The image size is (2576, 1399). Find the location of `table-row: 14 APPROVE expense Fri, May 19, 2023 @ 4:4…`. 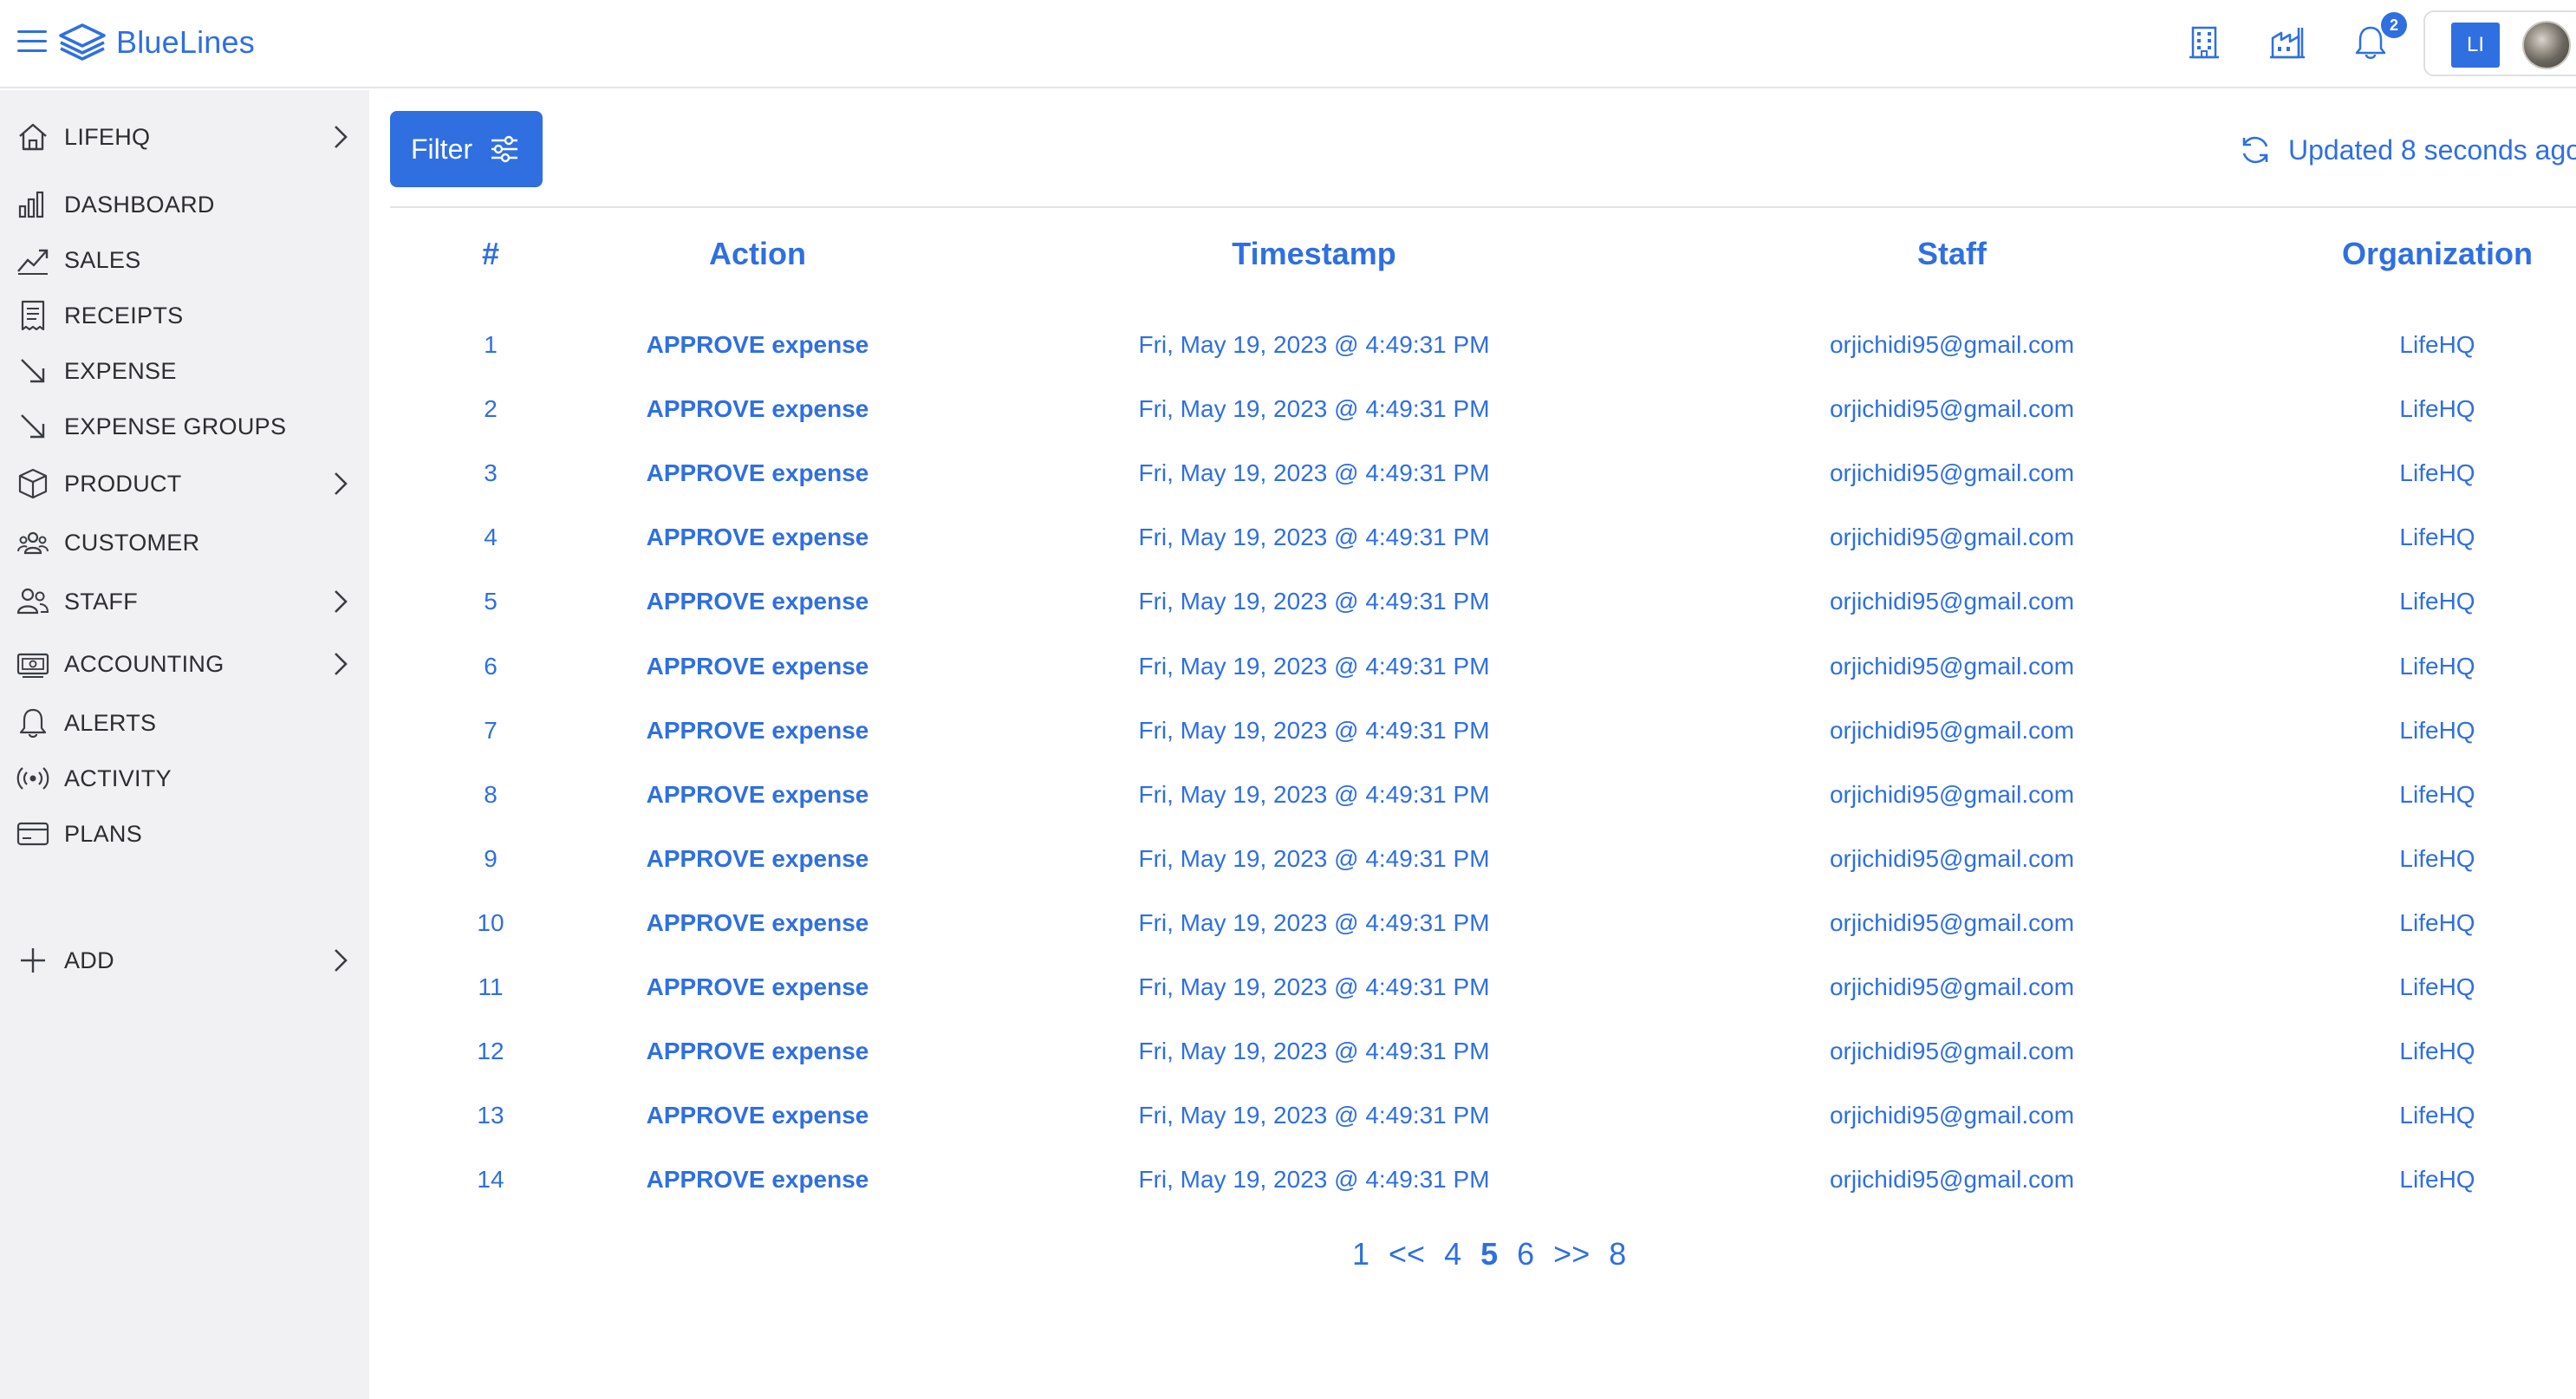

table-row: 14 APPROVE expense Fri, May 19, 2023 @ 4:4… is located at coordinates (1483, 1182).